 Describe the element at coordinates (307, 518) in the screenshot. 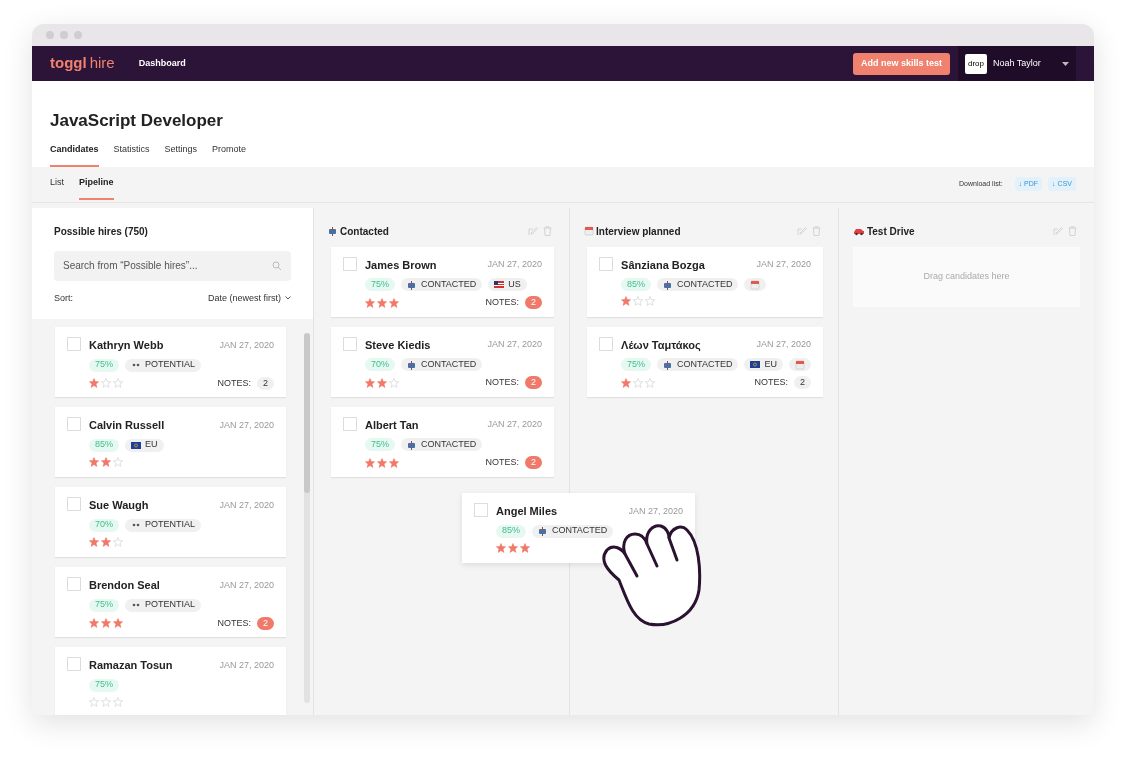

I see `scrollbar` at that location.